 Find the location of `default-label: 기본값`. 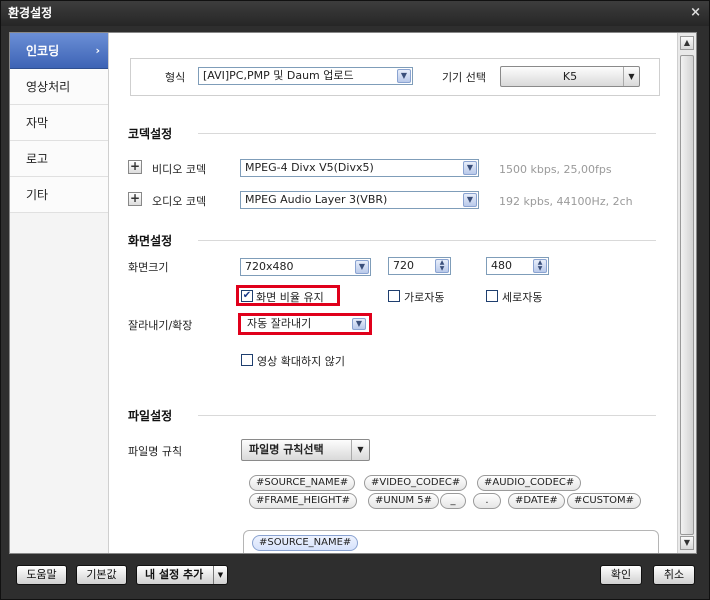

default-label: 기본값 is located at coordinates (101, 574).